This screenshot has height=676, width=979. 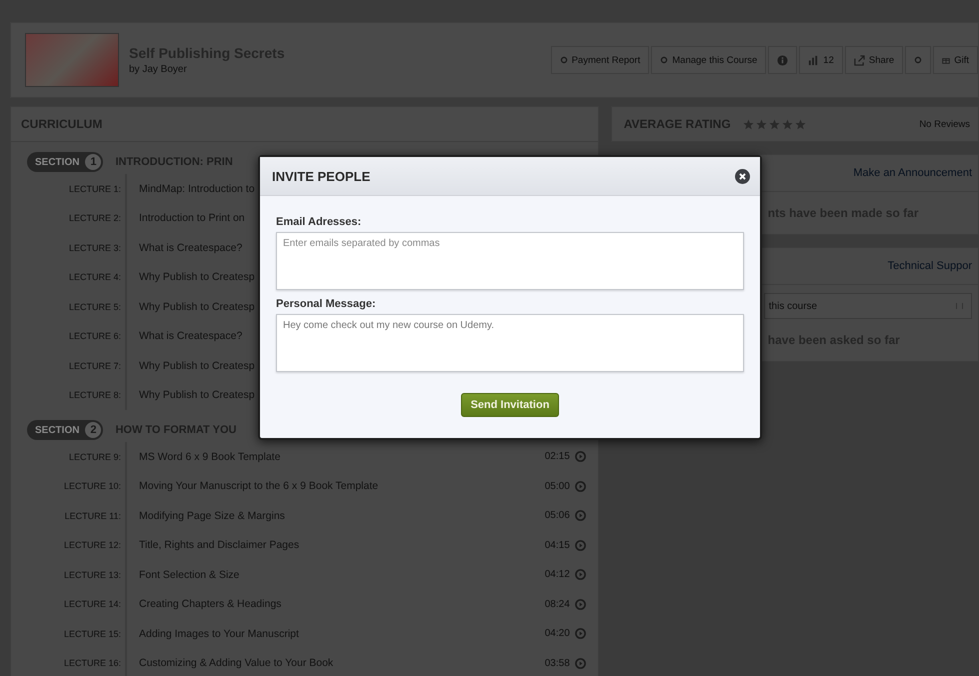 What do you see at coordinates (321, 176) in the screenshot?
I see `dialog-title: INVITE PEOPLE` at bounding box center [321, 176].